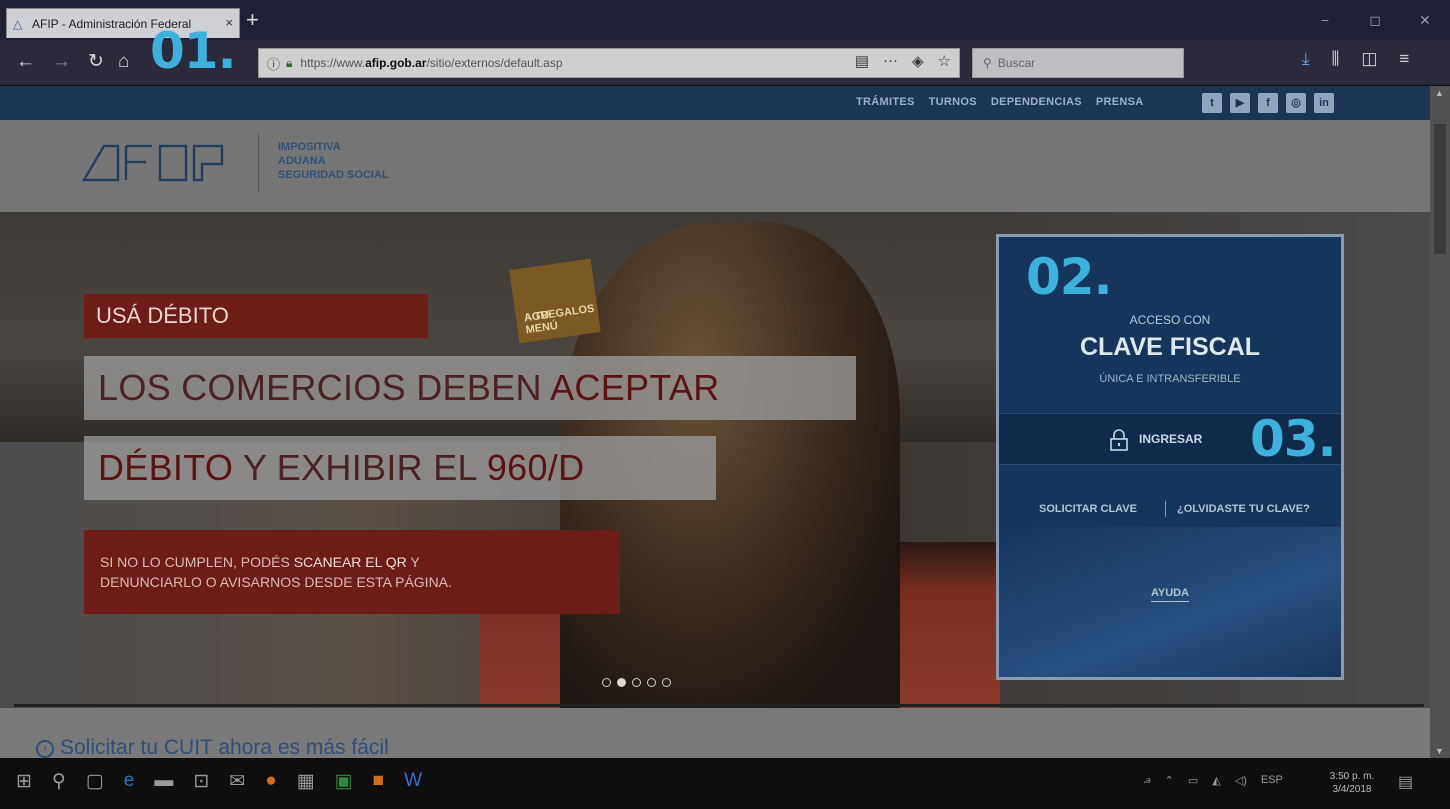 Image resolution: width=1450 pixels, height=809 pixels. Describe the element at coordinates (1147, 780) in the screenshot. I see `people-icon: ꭿ` at that location.